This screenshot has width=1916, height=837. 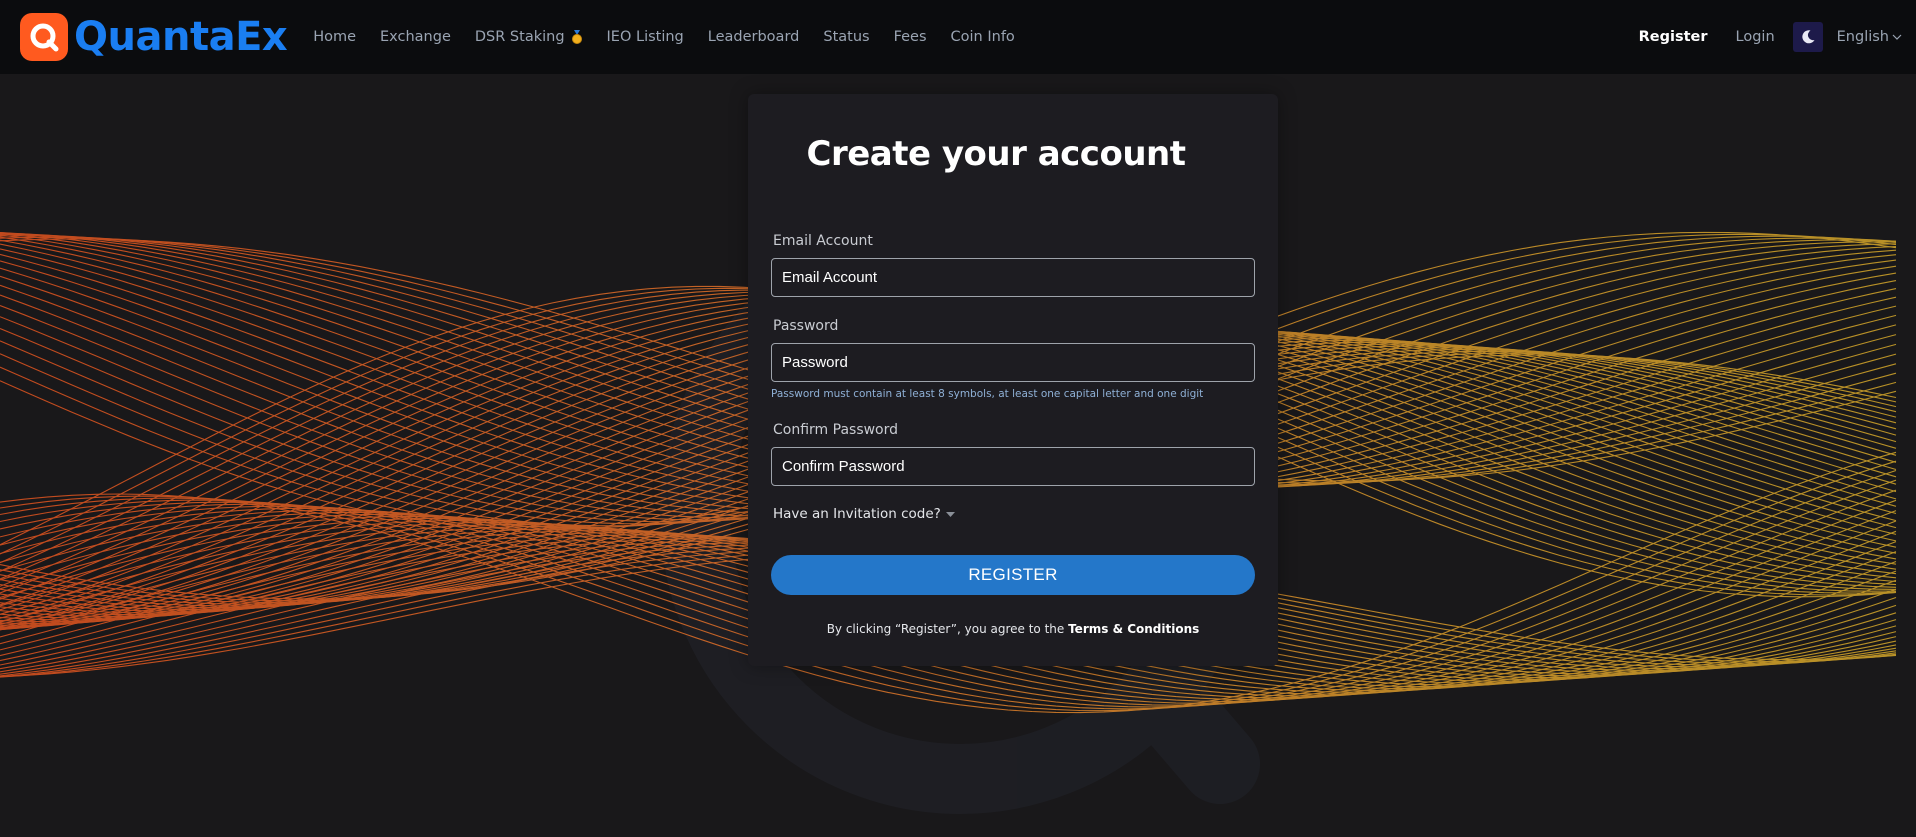 I want to click on logo-icon, so click(x=44, y=37).